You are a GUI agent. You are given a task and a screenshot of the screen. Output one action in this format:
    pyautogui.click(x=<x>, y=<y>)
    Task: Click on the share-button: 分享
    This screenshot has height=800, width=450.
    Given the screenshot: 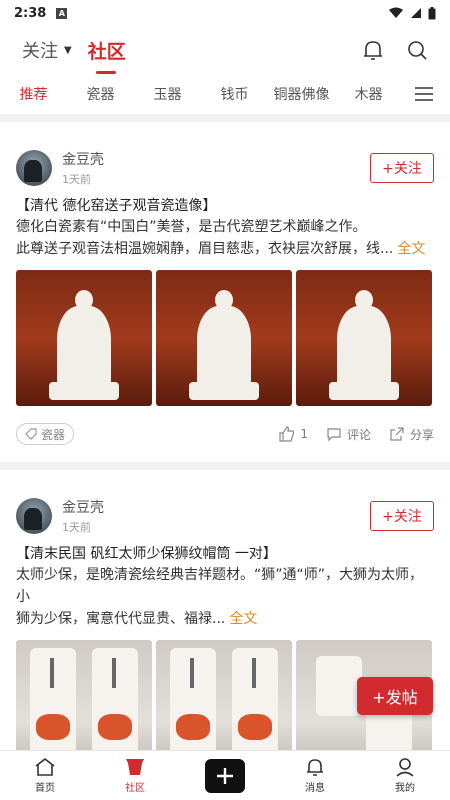 What is the action you would take?
    pyautogui.click(x=411, y=434)
    